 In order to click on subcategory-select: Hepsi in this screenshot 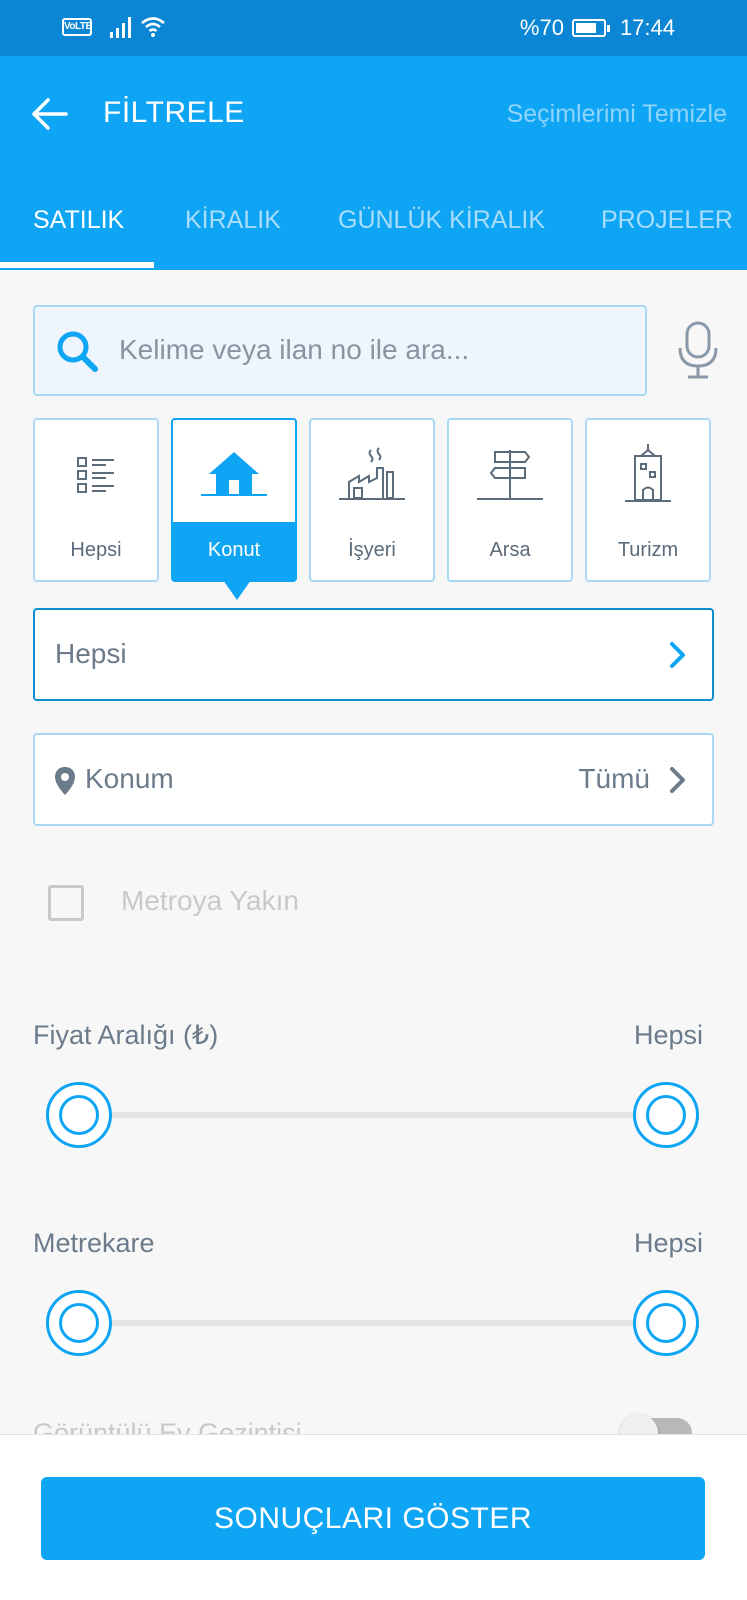, I will do `click(373, 654)`.